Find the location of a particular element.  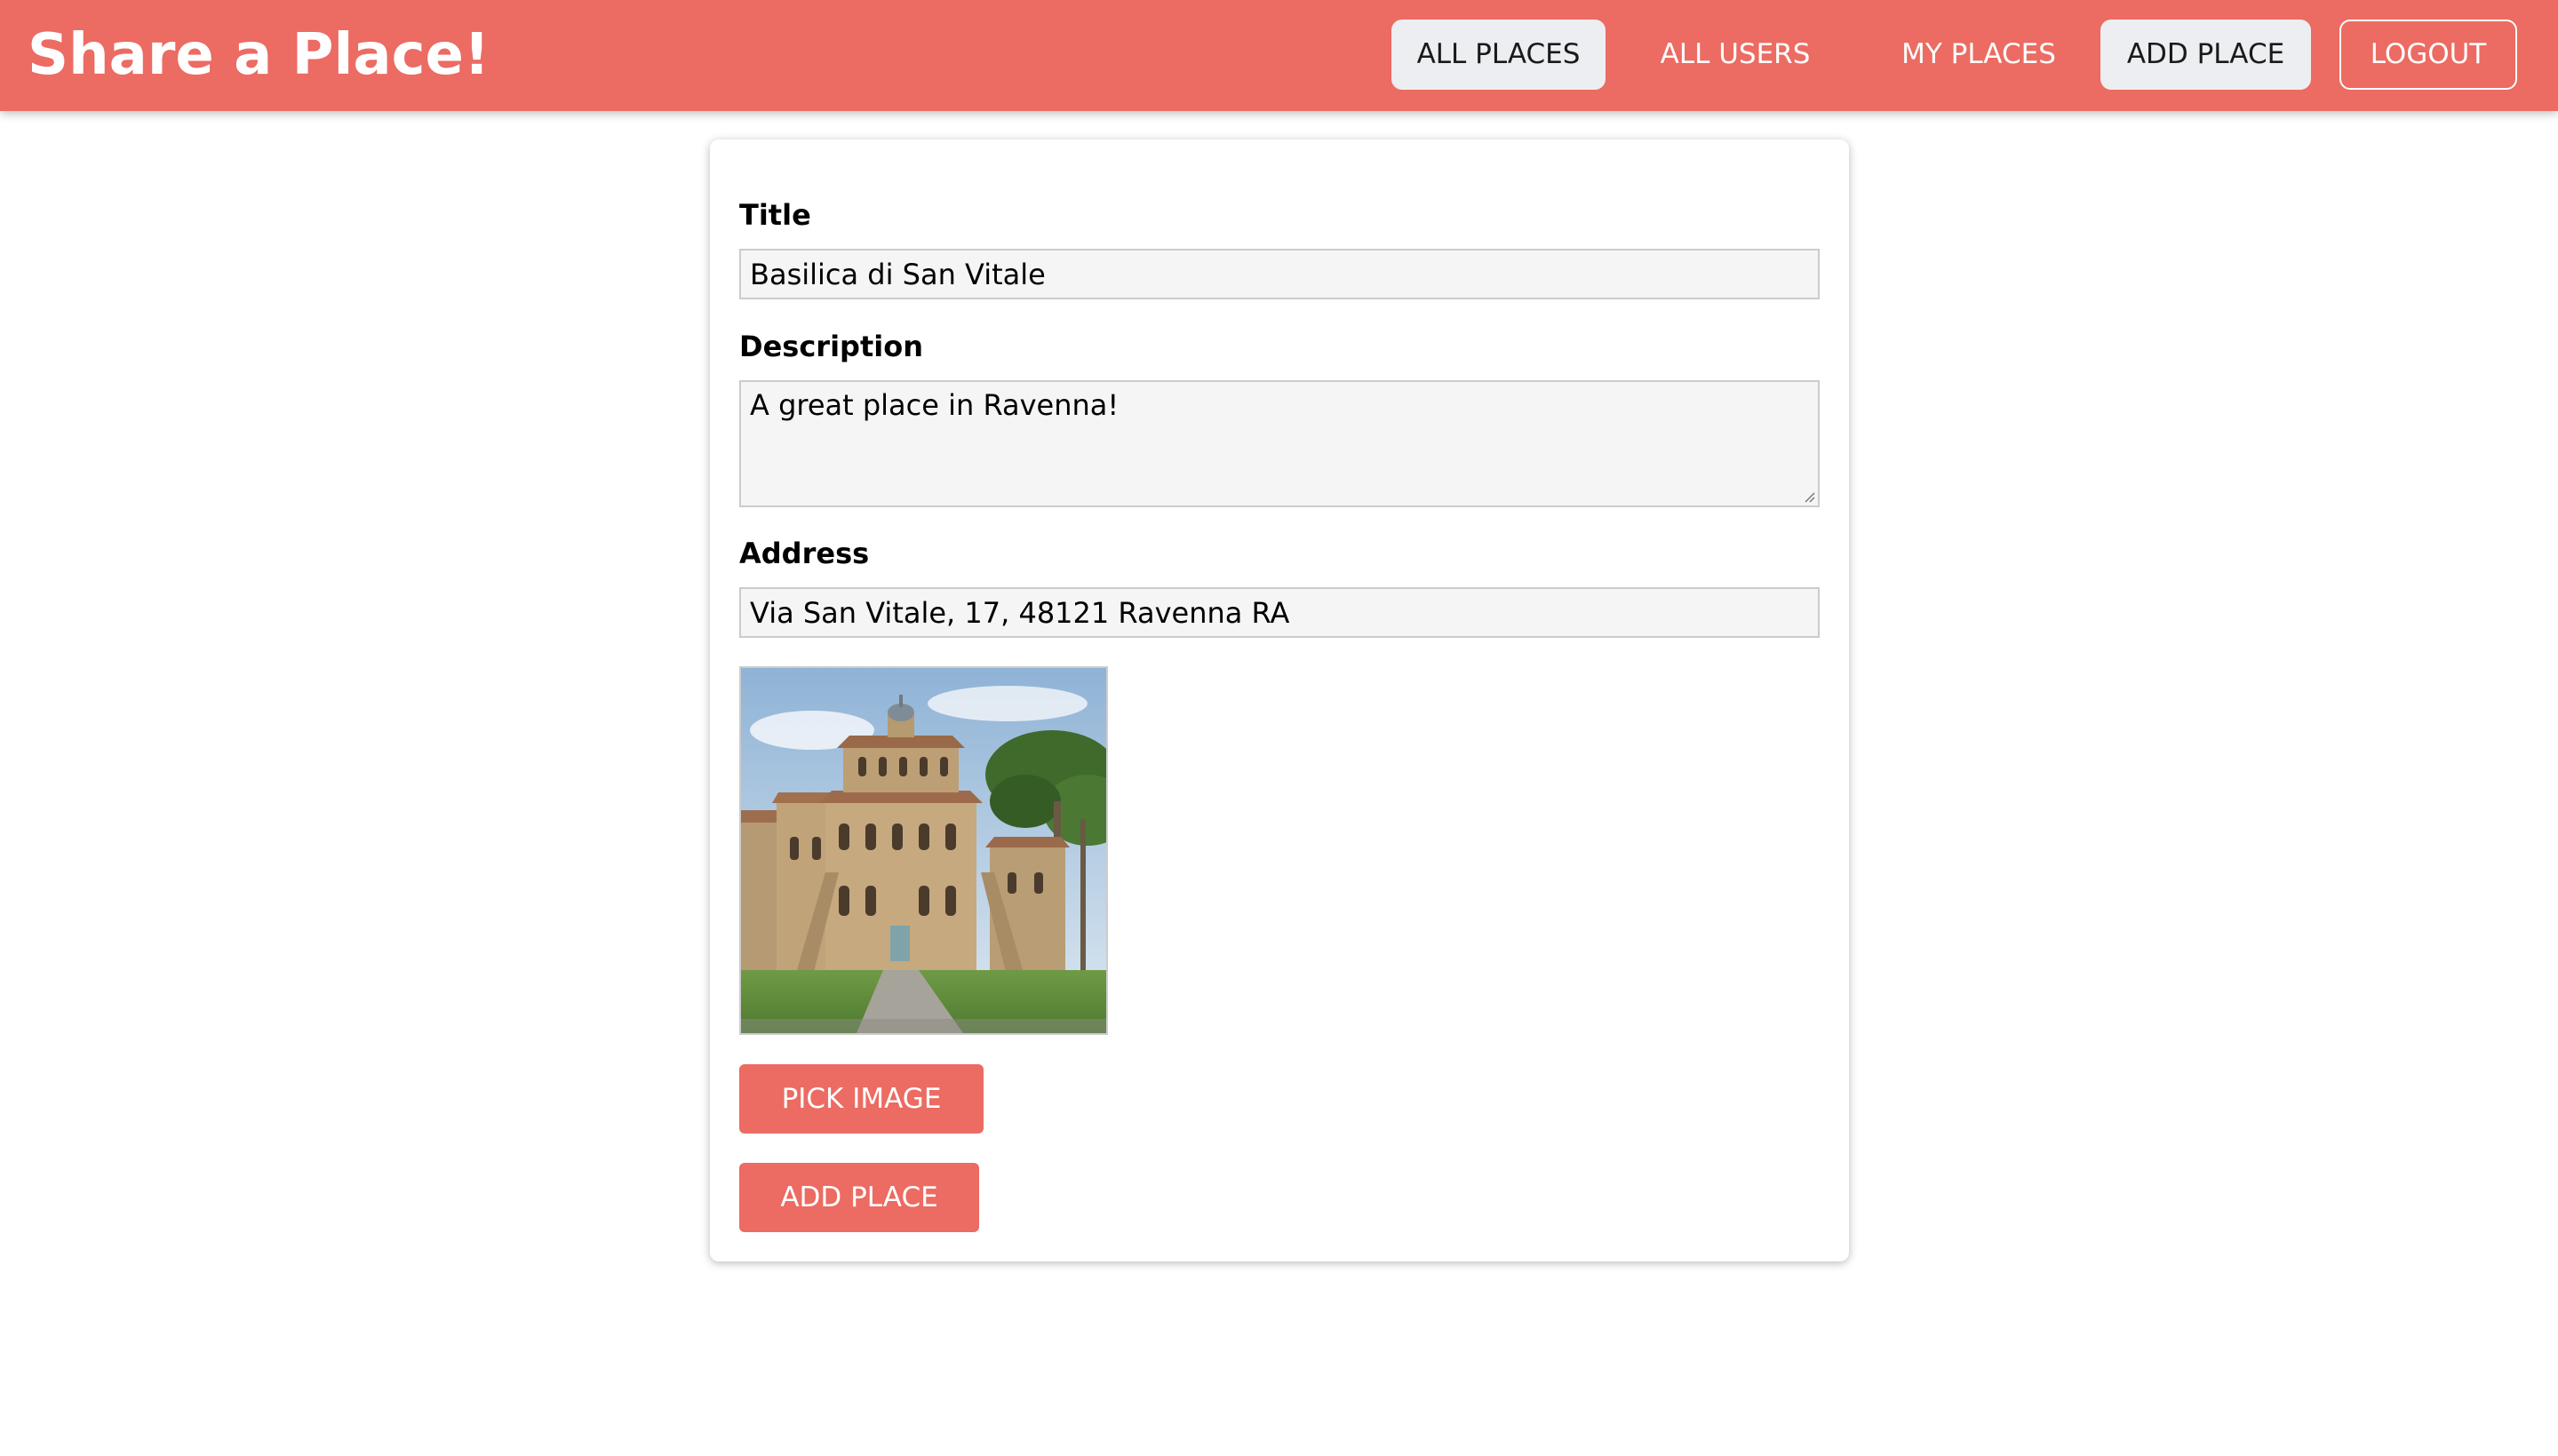

basilica-photo is located at coordinates (923, 850).